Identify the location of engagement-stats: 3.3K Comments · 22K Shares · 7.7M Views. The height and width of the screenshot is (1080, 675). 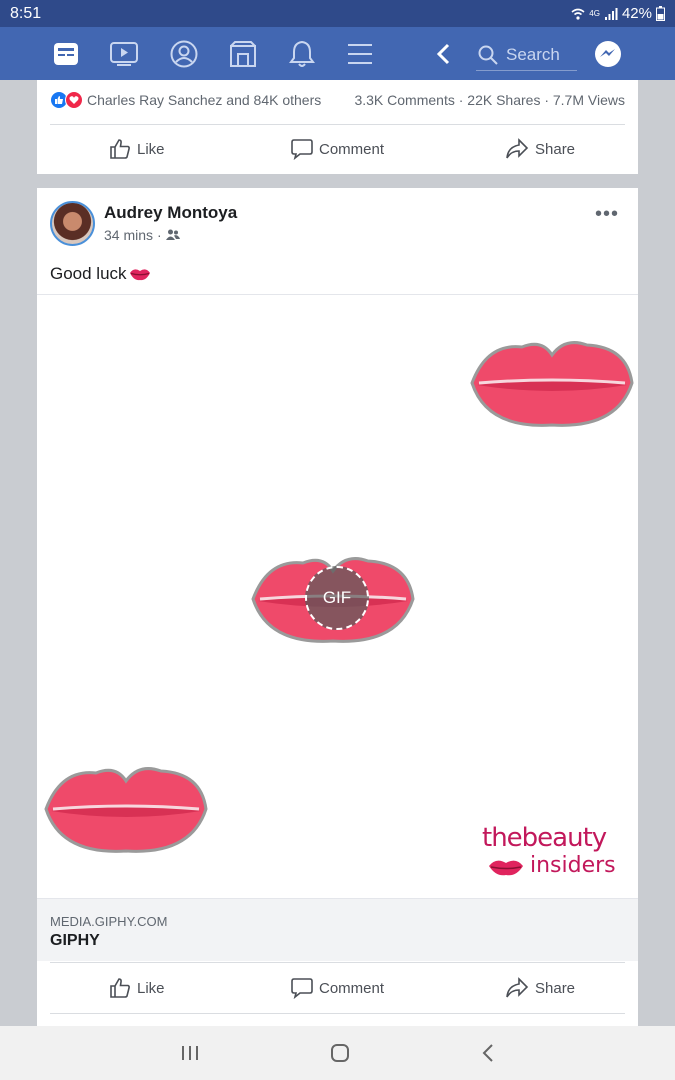
(489, 100).